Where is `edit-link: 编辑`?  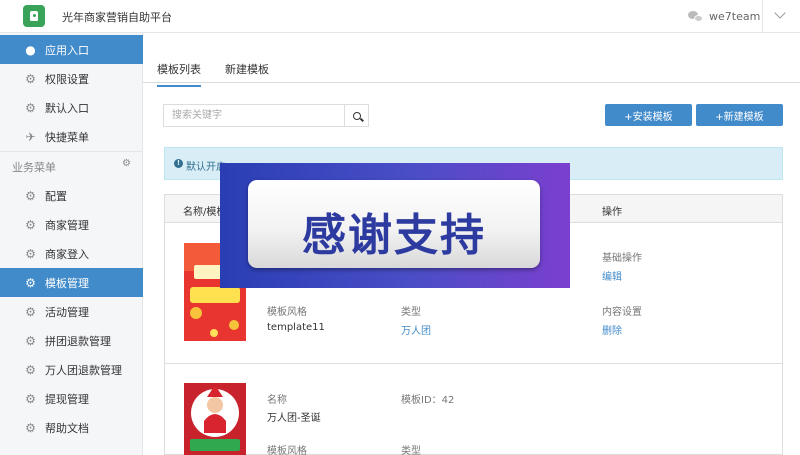
edit-link: 编辑 is located at coordinates (612, 275).